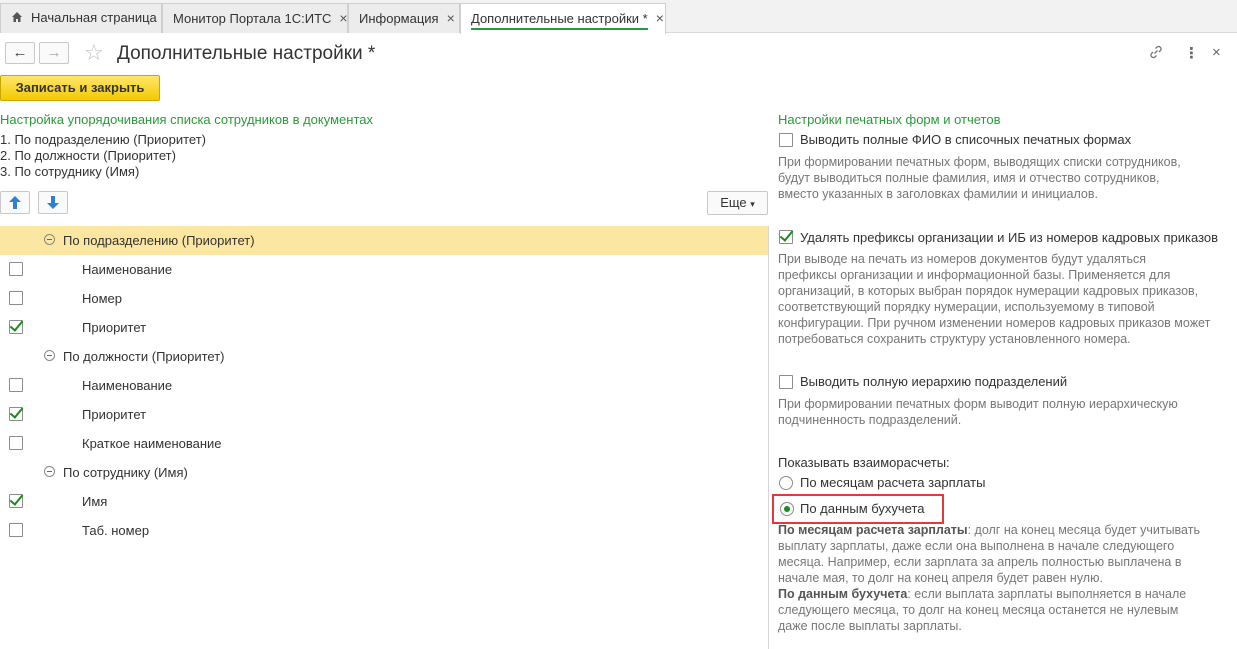 The width and height of the screenshot is (1237, 649). Describe the element at coordinates (384, 530) in the screenshot. I see `tree-item-row: Таб. номер` at that location.